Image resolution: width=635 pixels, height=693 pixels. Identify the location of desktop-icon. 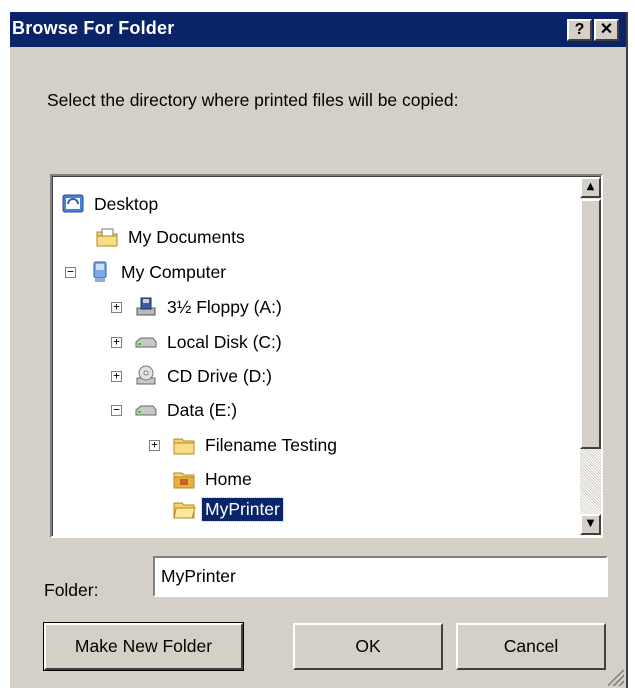
(73, 203).